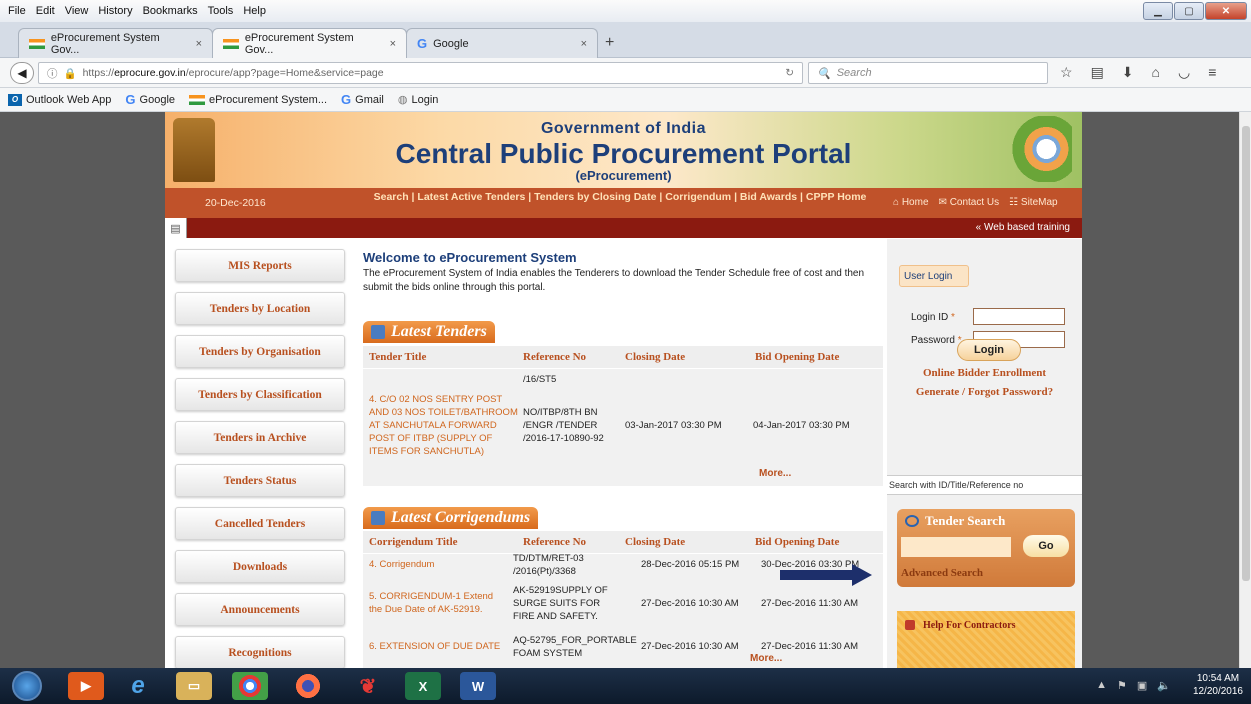 The image size is (1251, 704). What do you see at coordinates (969, 202) in the screenshot?
I see `contact-link: ✉ Contact Us` at bounding box center [969, 202].